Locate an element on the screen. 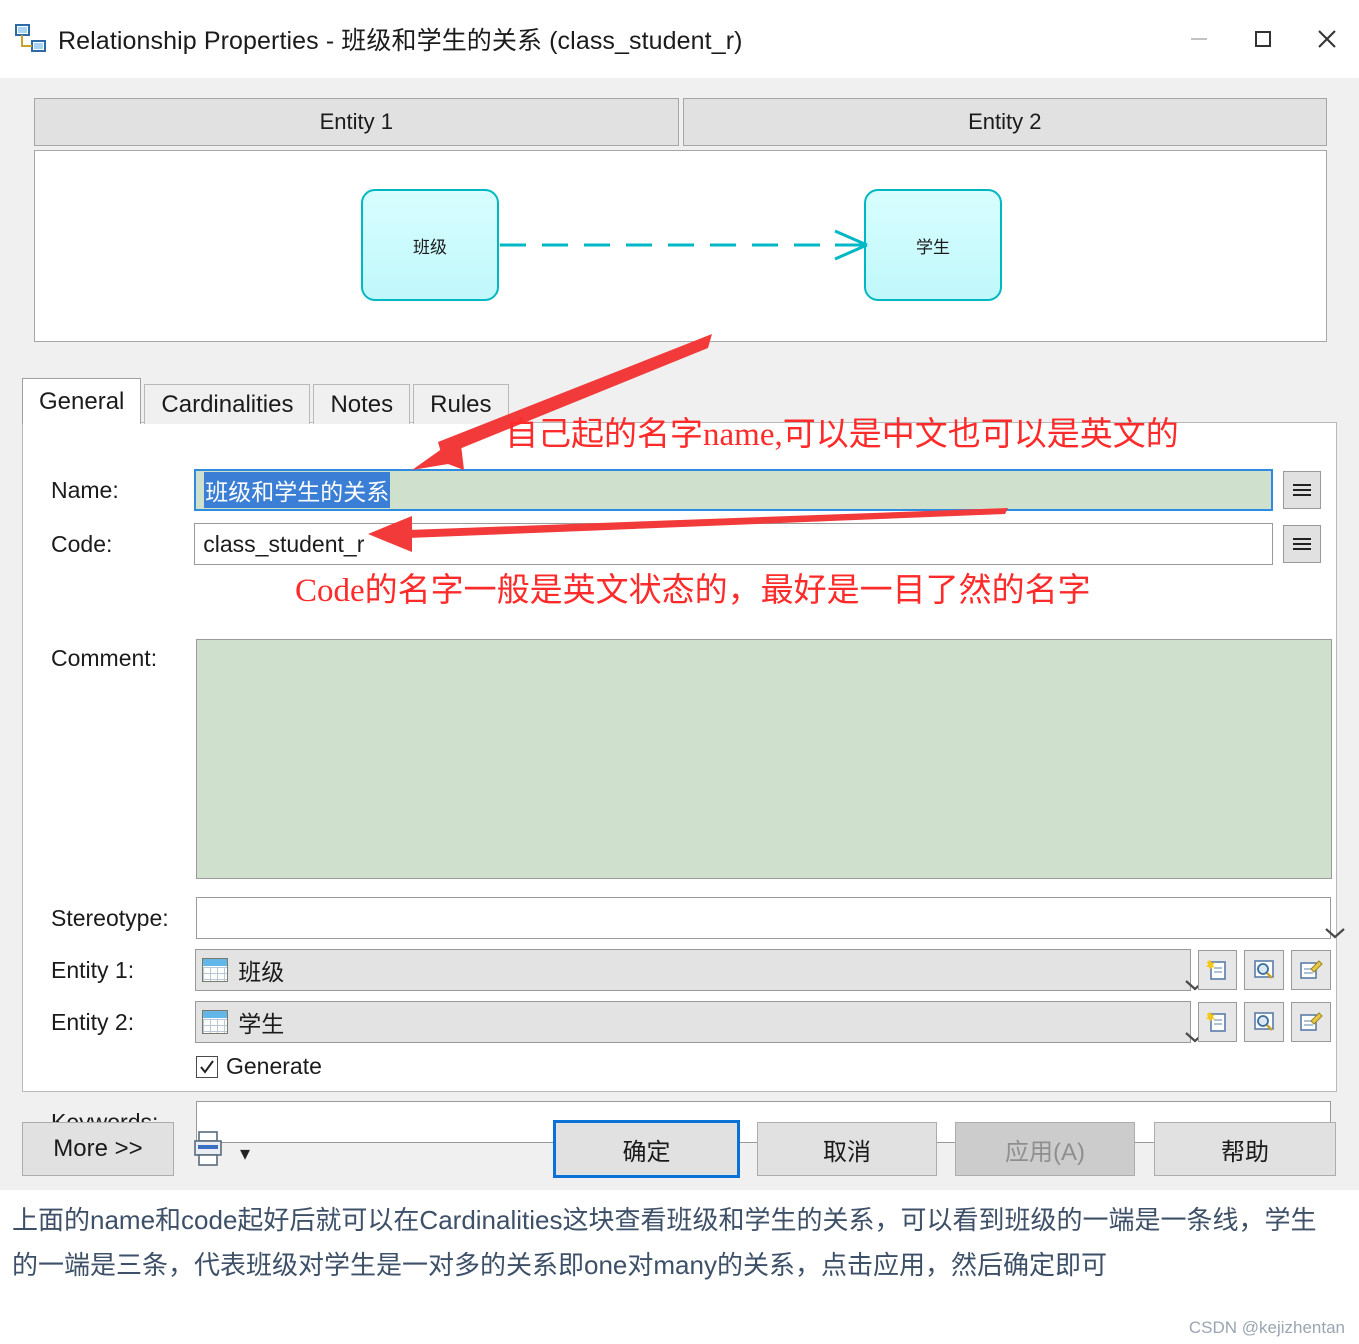  tab-strip: General Cardinalities Notes Rules is located at coordinates (679, 401).